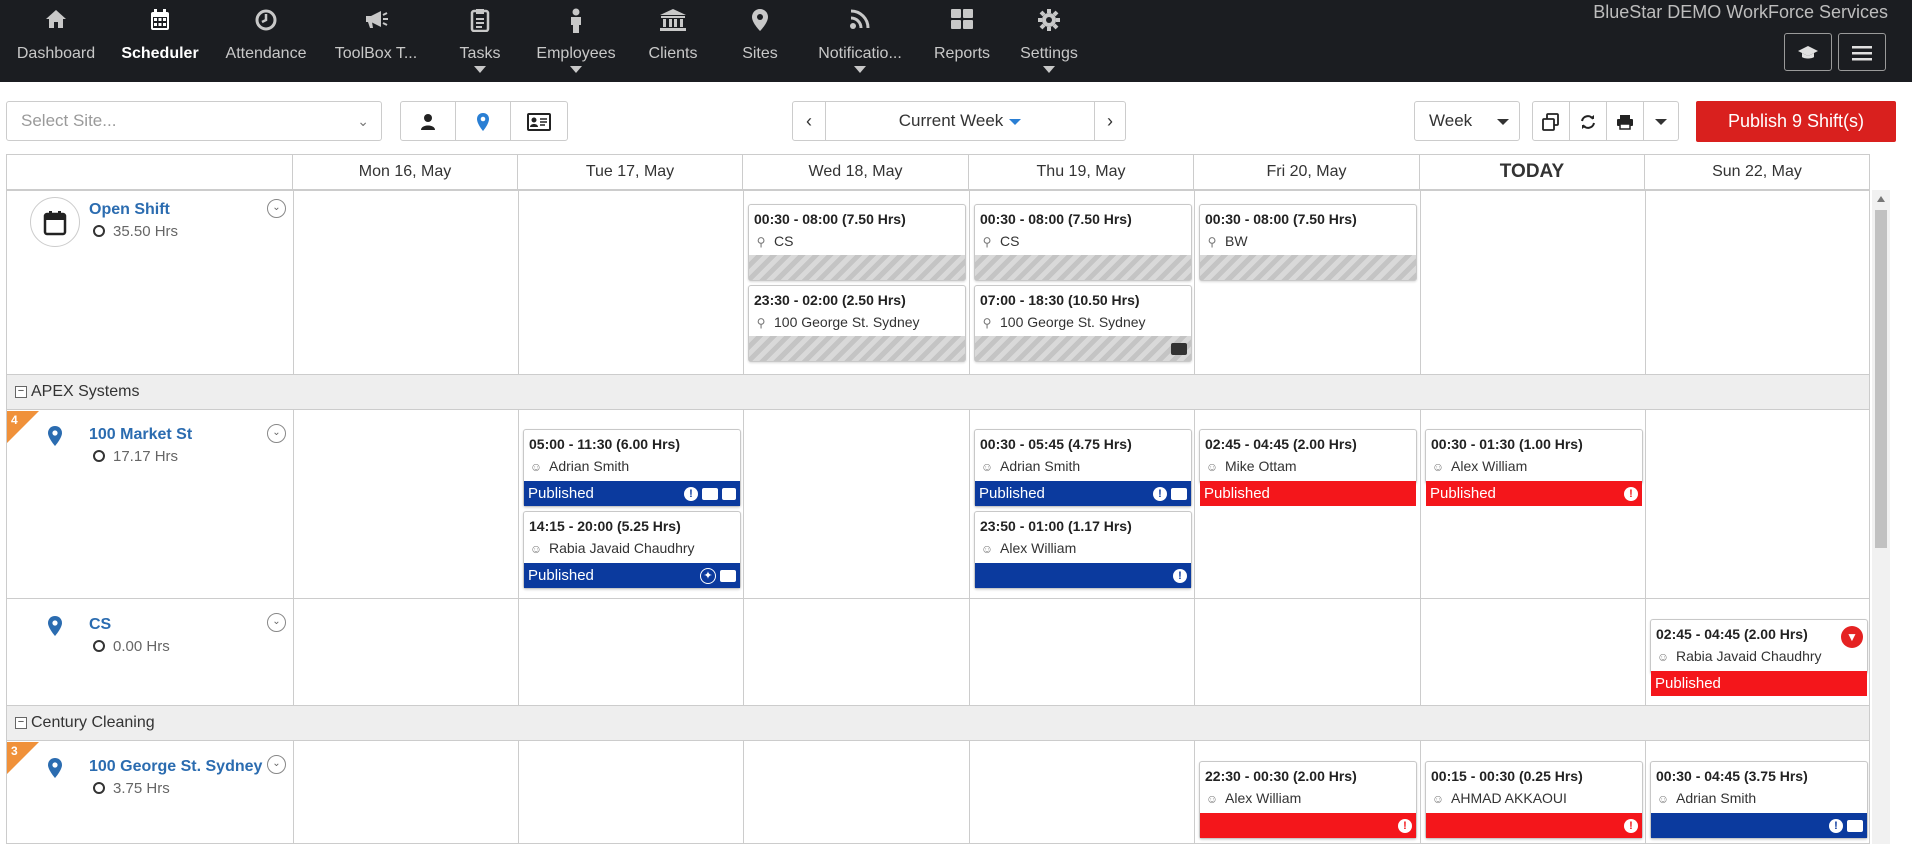  I want to click on open-shift-hours: 35.50 Hrs, so click(135, 231).